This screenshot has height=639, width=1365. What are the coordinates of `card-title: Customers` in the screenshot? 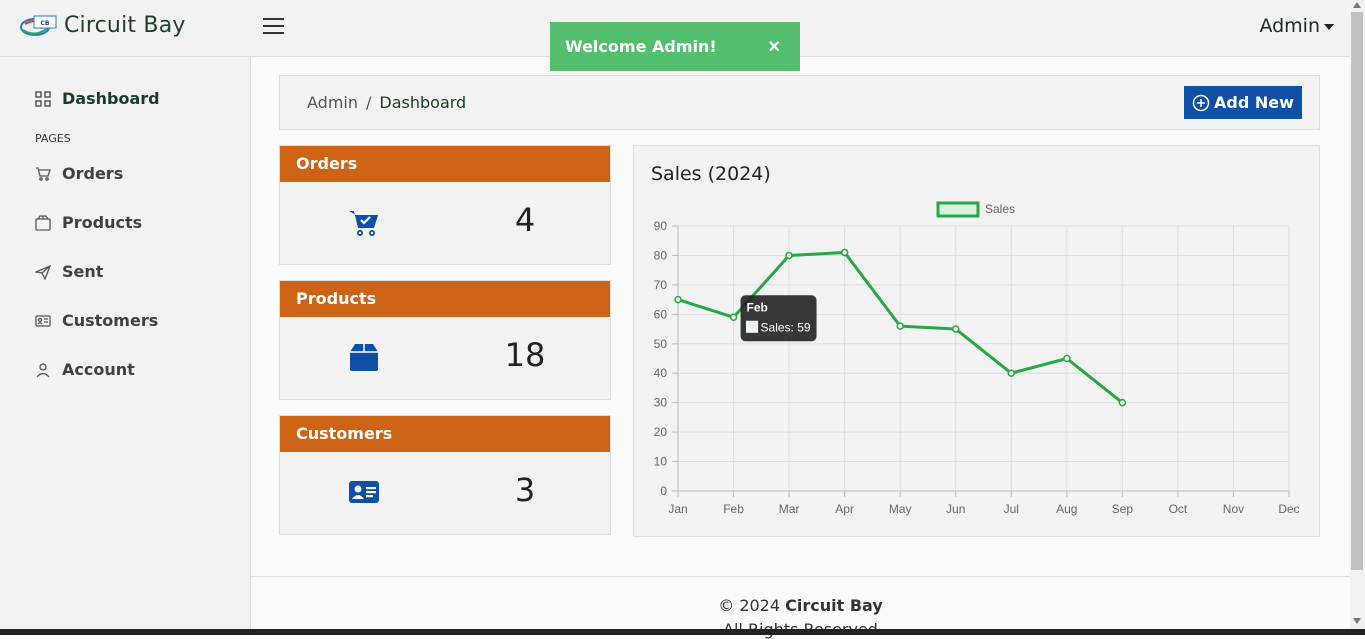 It's located at (445, 434).